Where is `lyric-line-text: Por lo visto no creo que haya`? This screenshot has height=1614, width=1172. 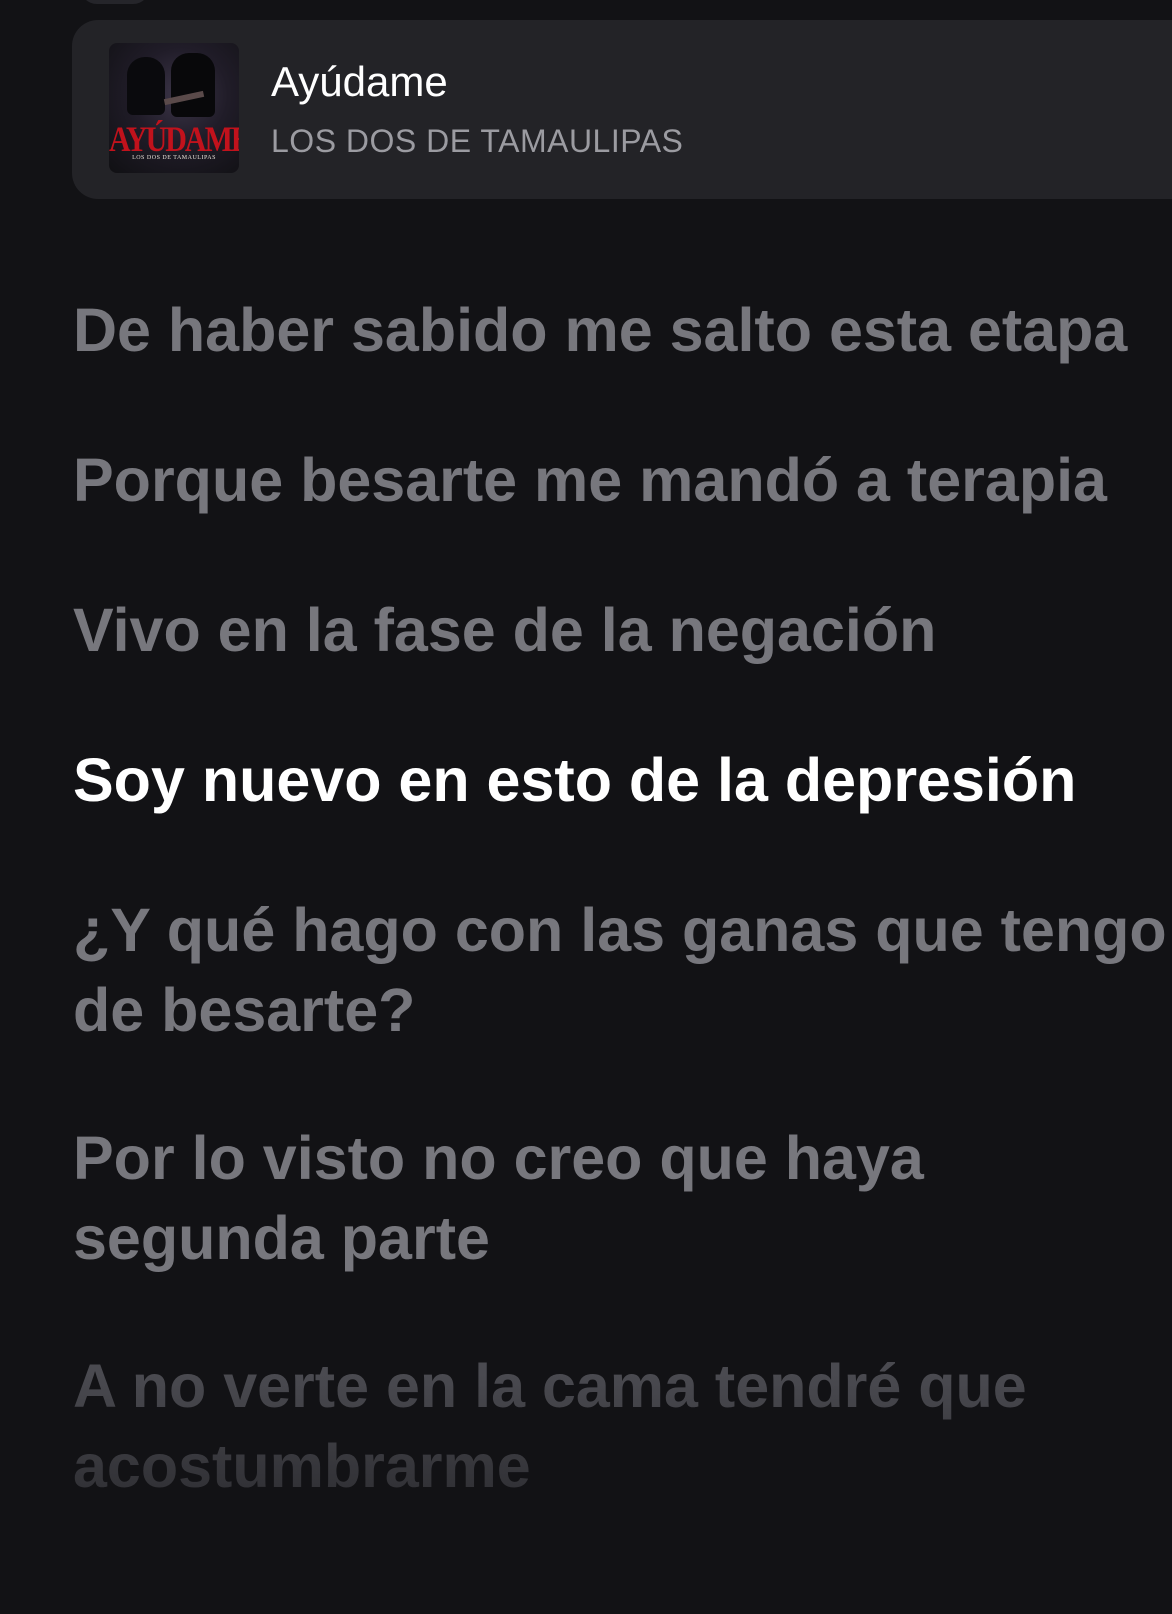 lyric-line-text: Por lo visto no creo que haya is located at coordinates (498, 1158).